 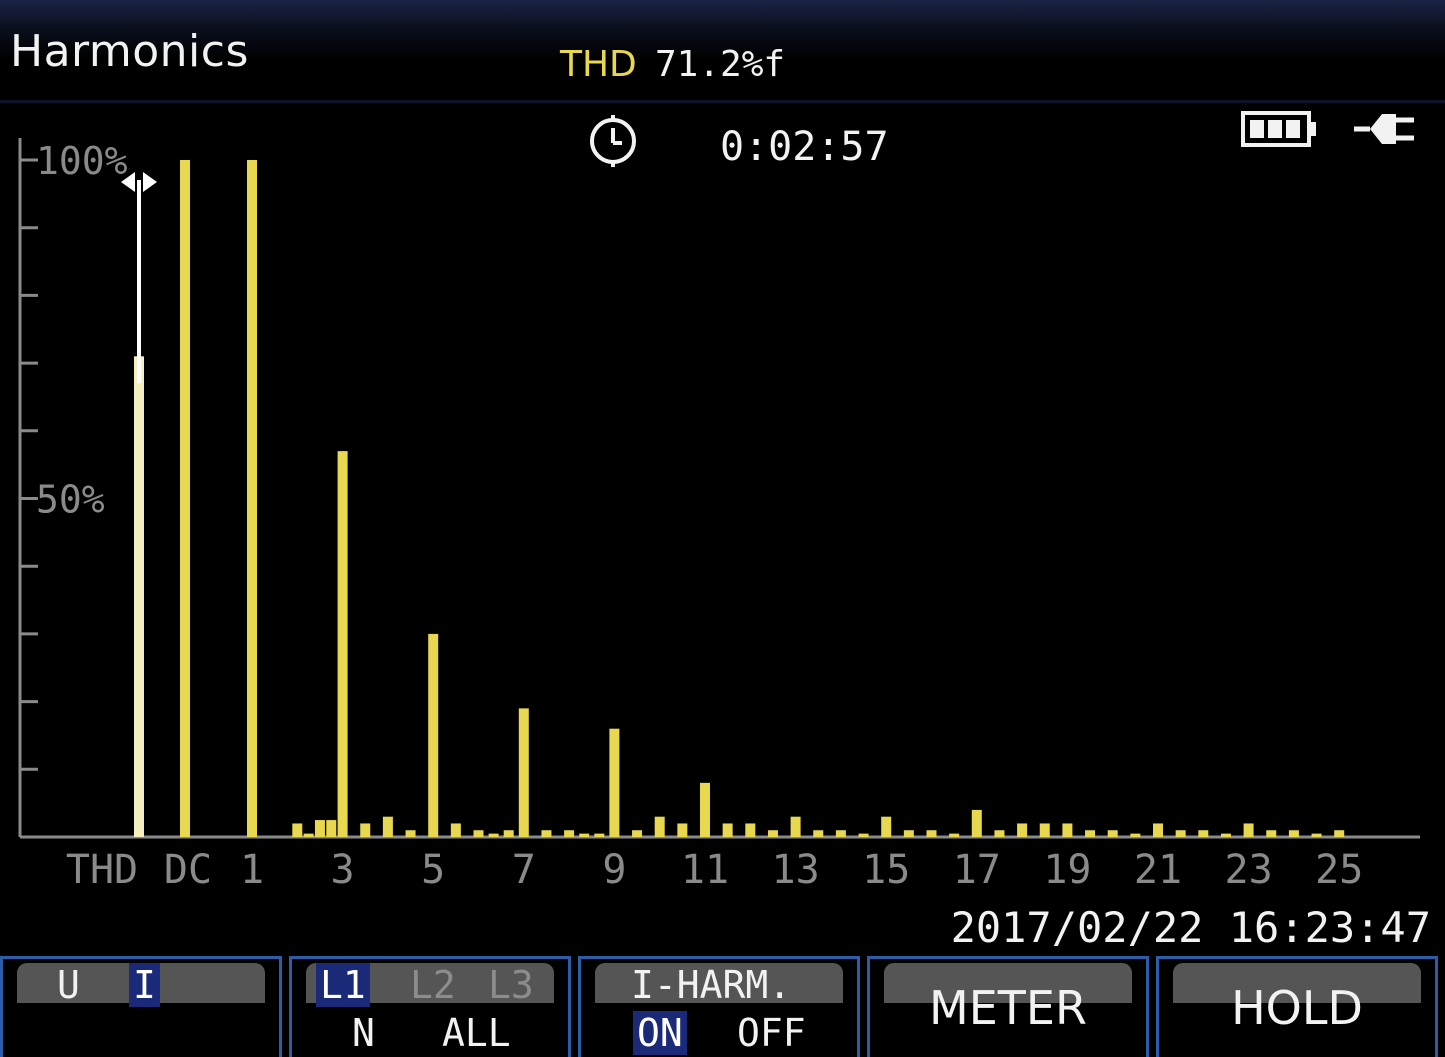 What do you see at coordinates (433, 985) in the screenshot?
I see `option-l2: L2` at bounding box center [433, 985].